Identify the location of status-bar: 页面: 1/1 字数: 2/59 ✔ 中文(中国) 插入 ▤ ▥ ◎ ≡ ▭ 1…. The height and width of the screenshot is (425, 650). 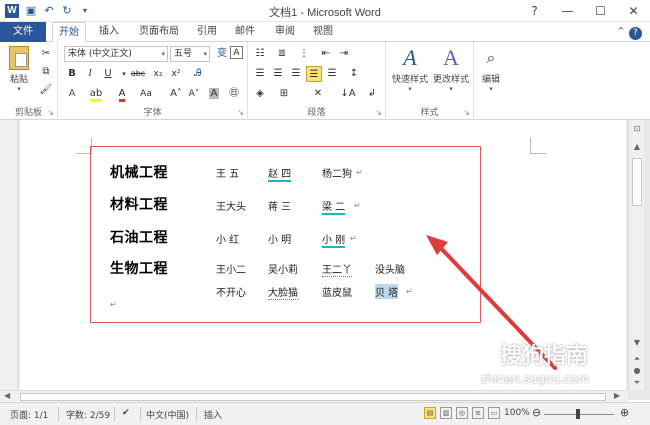
(325, 413).